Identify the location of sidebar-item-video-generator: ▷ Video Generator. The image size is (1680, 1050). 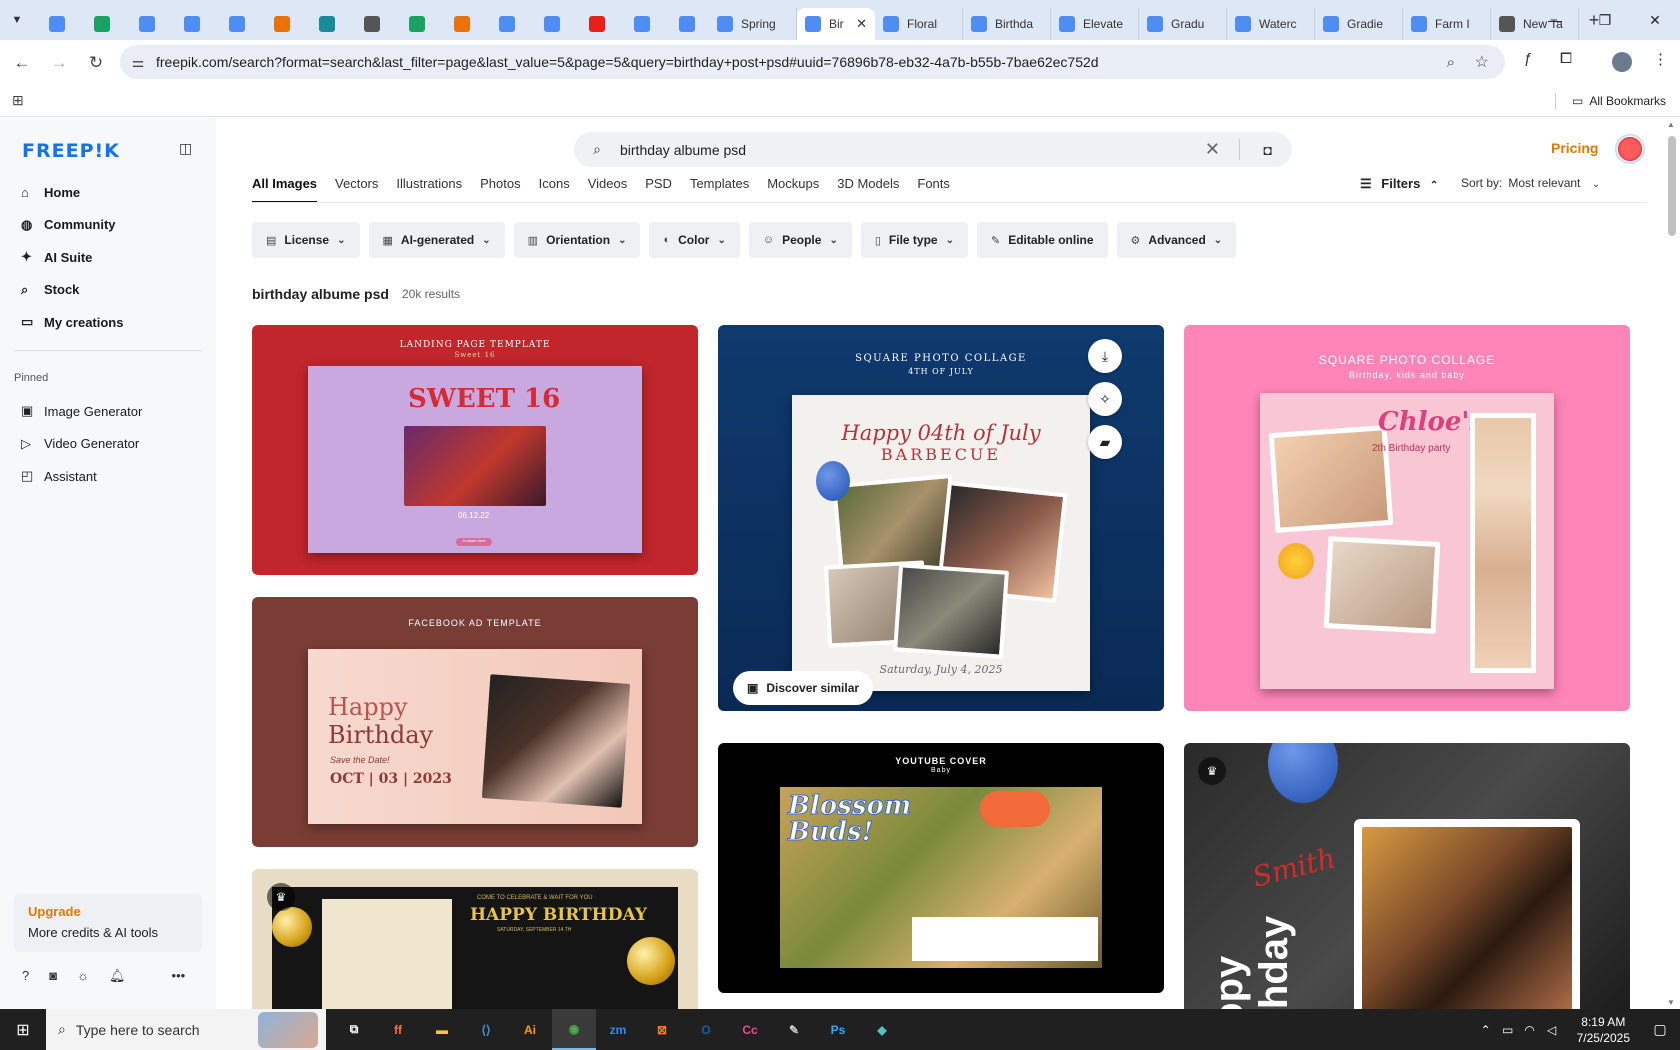
(109, 444).